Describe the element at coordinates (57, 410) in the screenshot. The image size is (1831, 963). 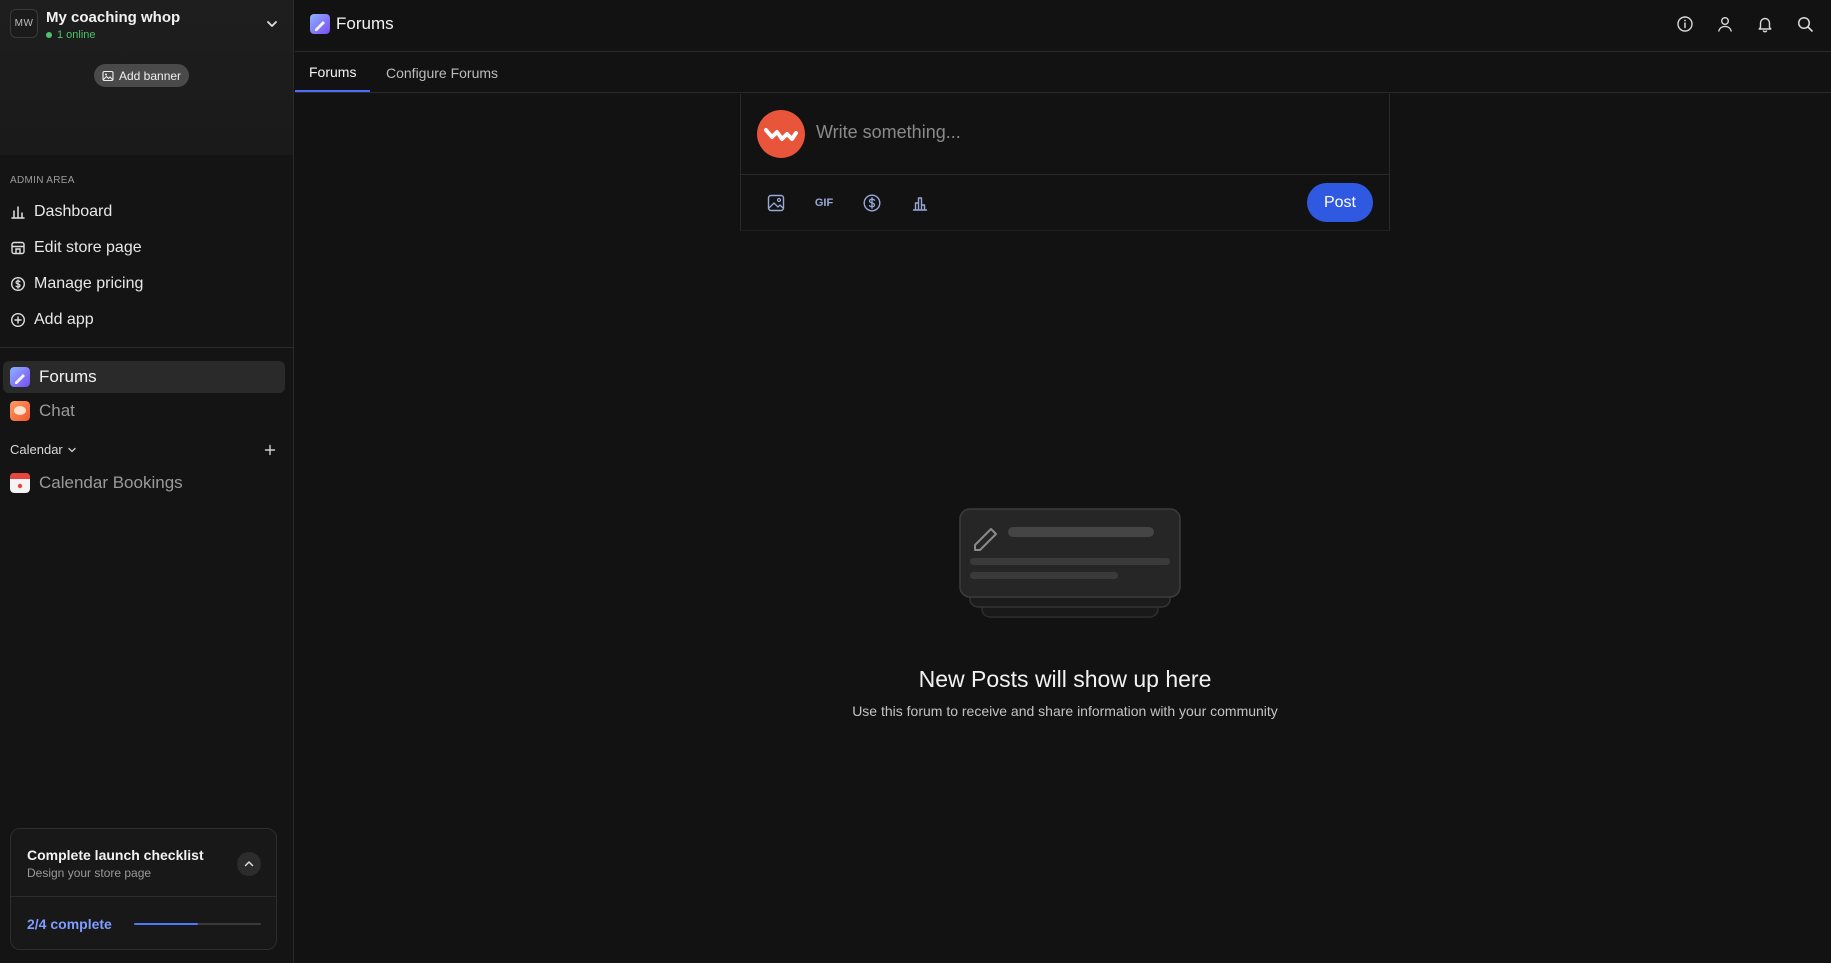
I see `sidebar-item-label: Chat` at that location.